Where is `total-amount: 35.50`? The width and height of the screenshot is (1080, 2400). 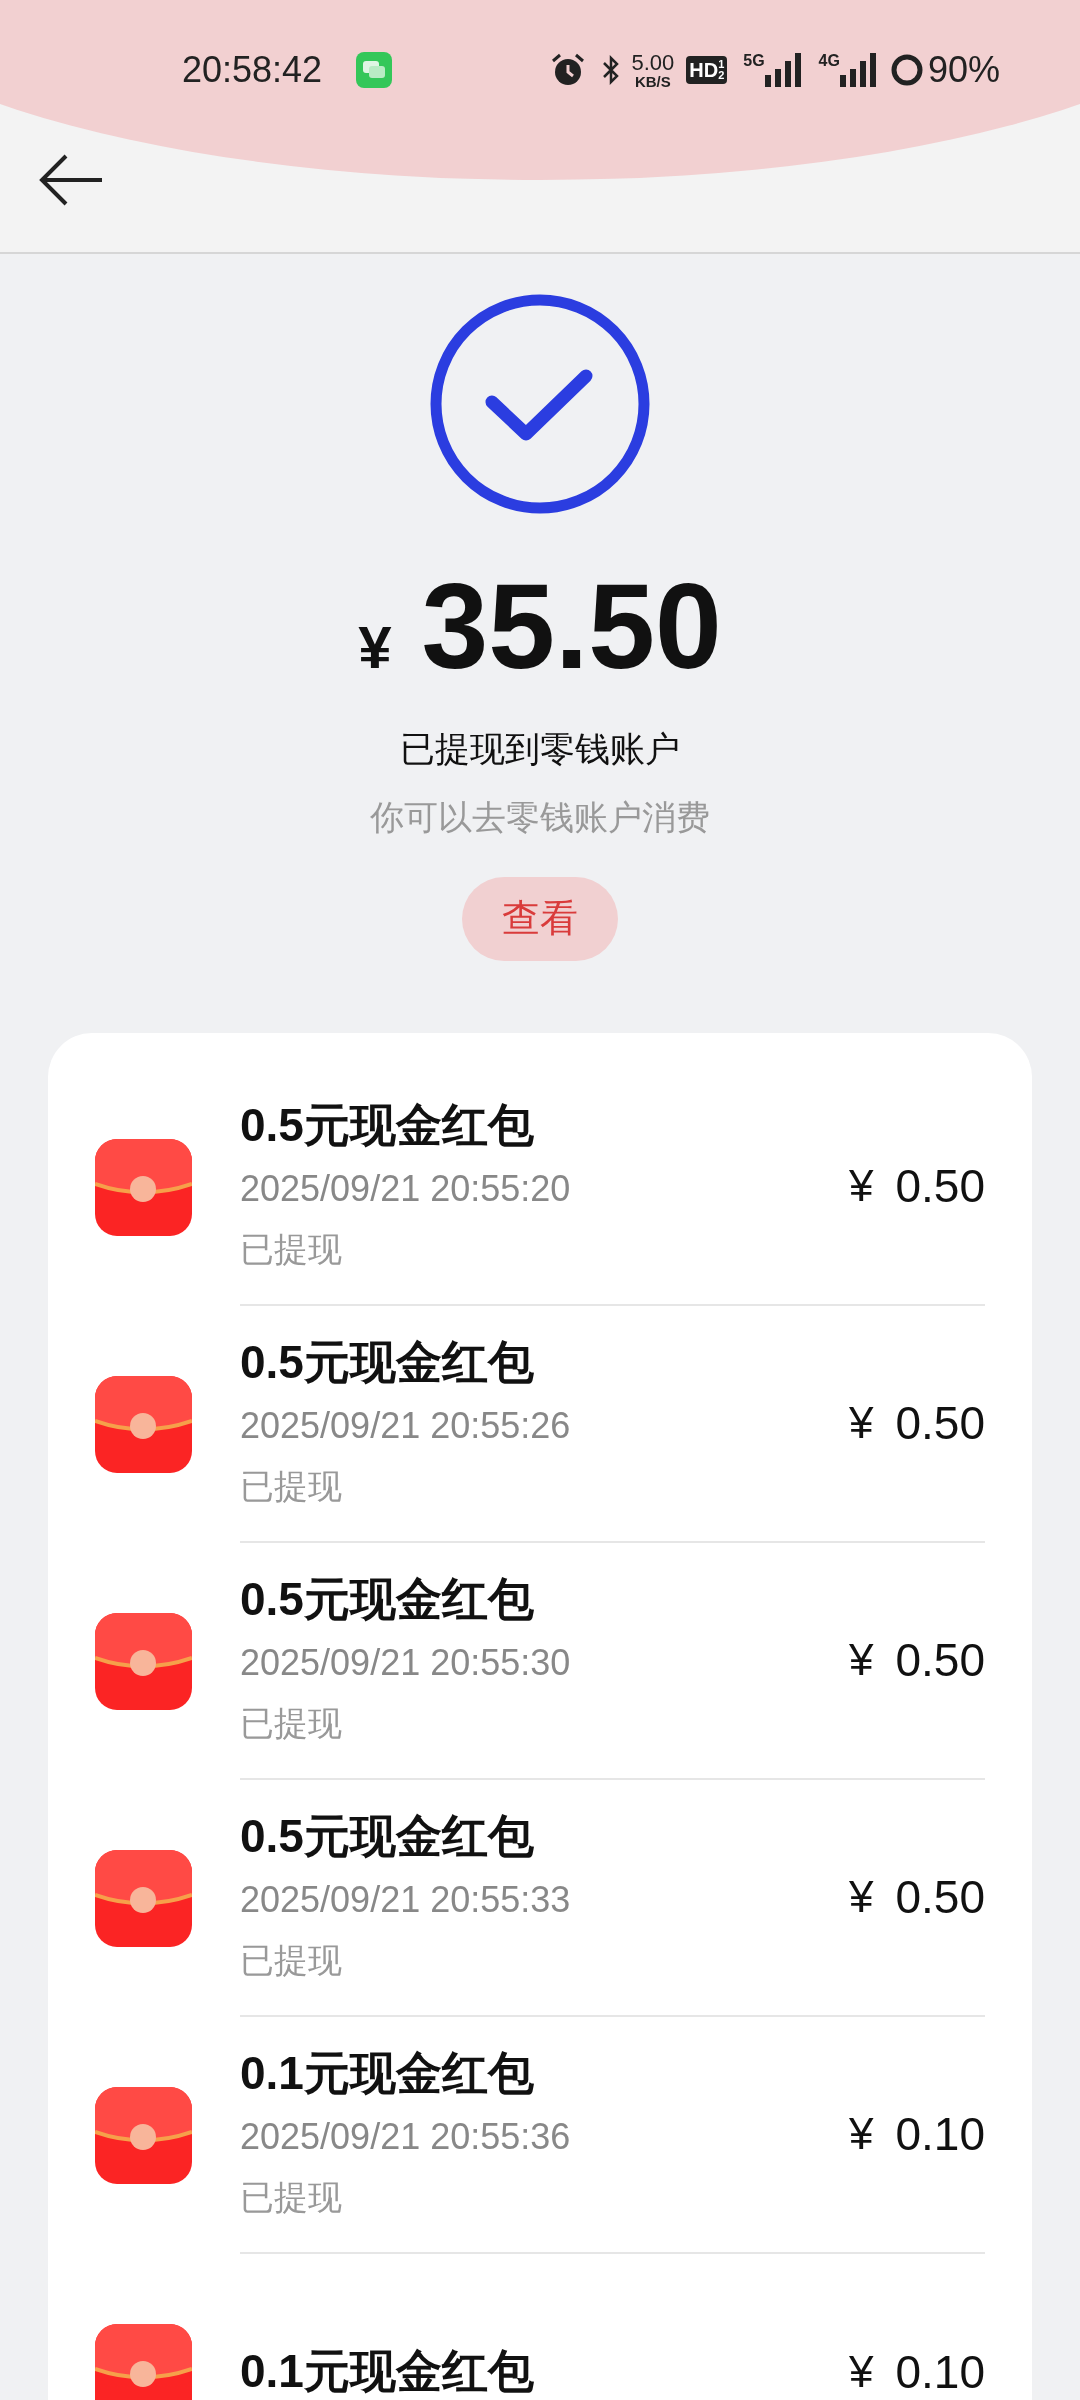
total-amount: 35.50 is located at coordinates (571, 626).